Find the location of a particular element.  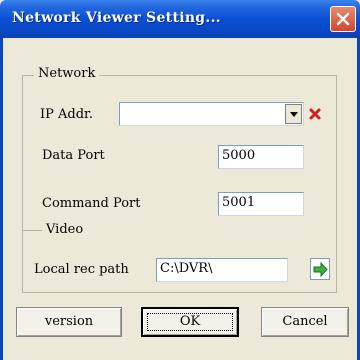

ip-addr-combobox is located at coordinates (211, 114).